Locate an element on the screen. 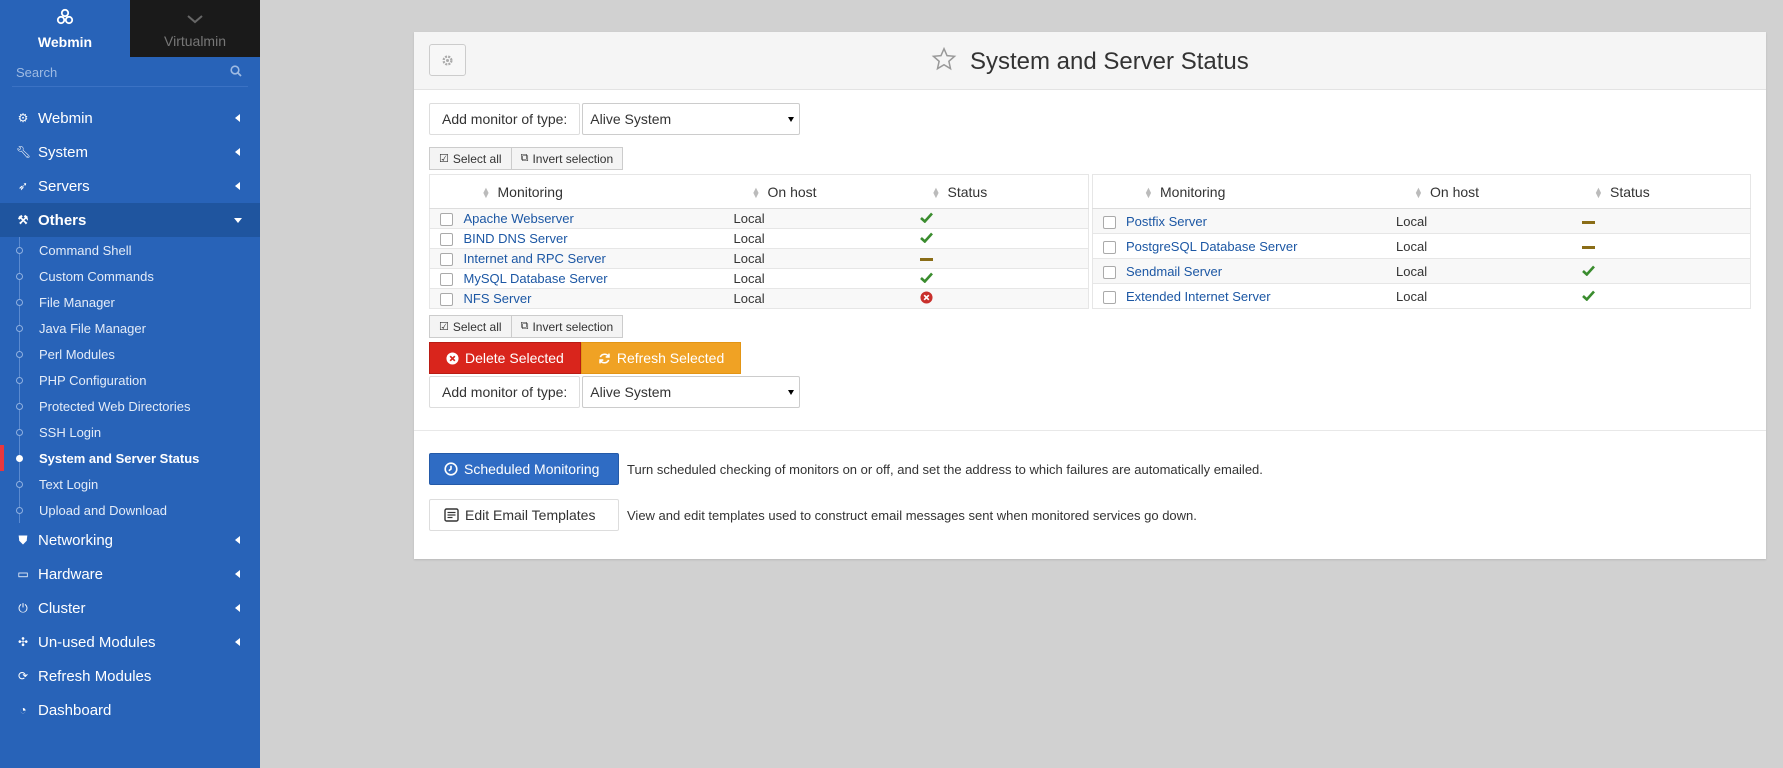 The image size is (1783, 768). scheduled-monitoring-button: Scheduled Monitoring is located at coordinates (524, 469).